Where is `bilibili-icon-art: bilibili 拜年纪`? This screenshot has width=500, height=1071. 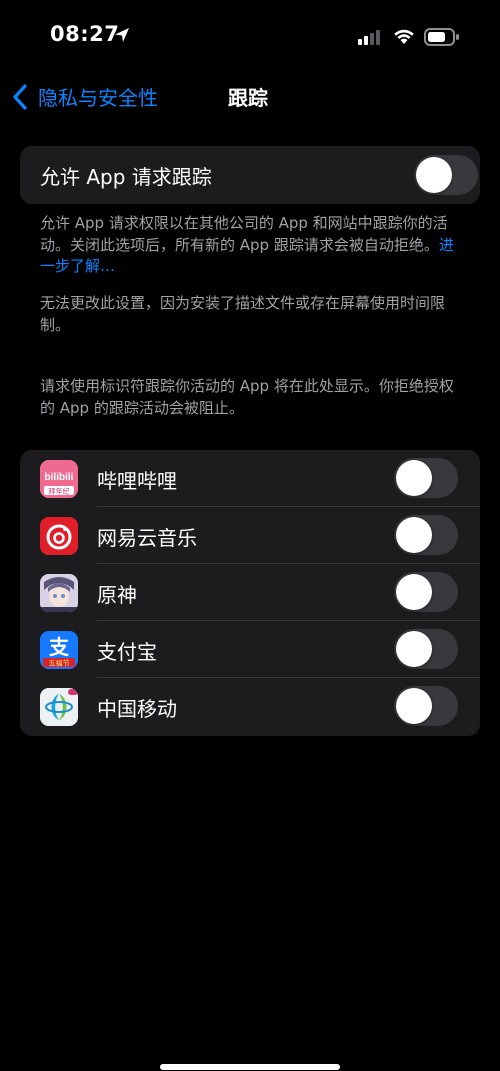 bilibili-icon-art: bilibili 拜年纪 is located at coordinates (59, 479).